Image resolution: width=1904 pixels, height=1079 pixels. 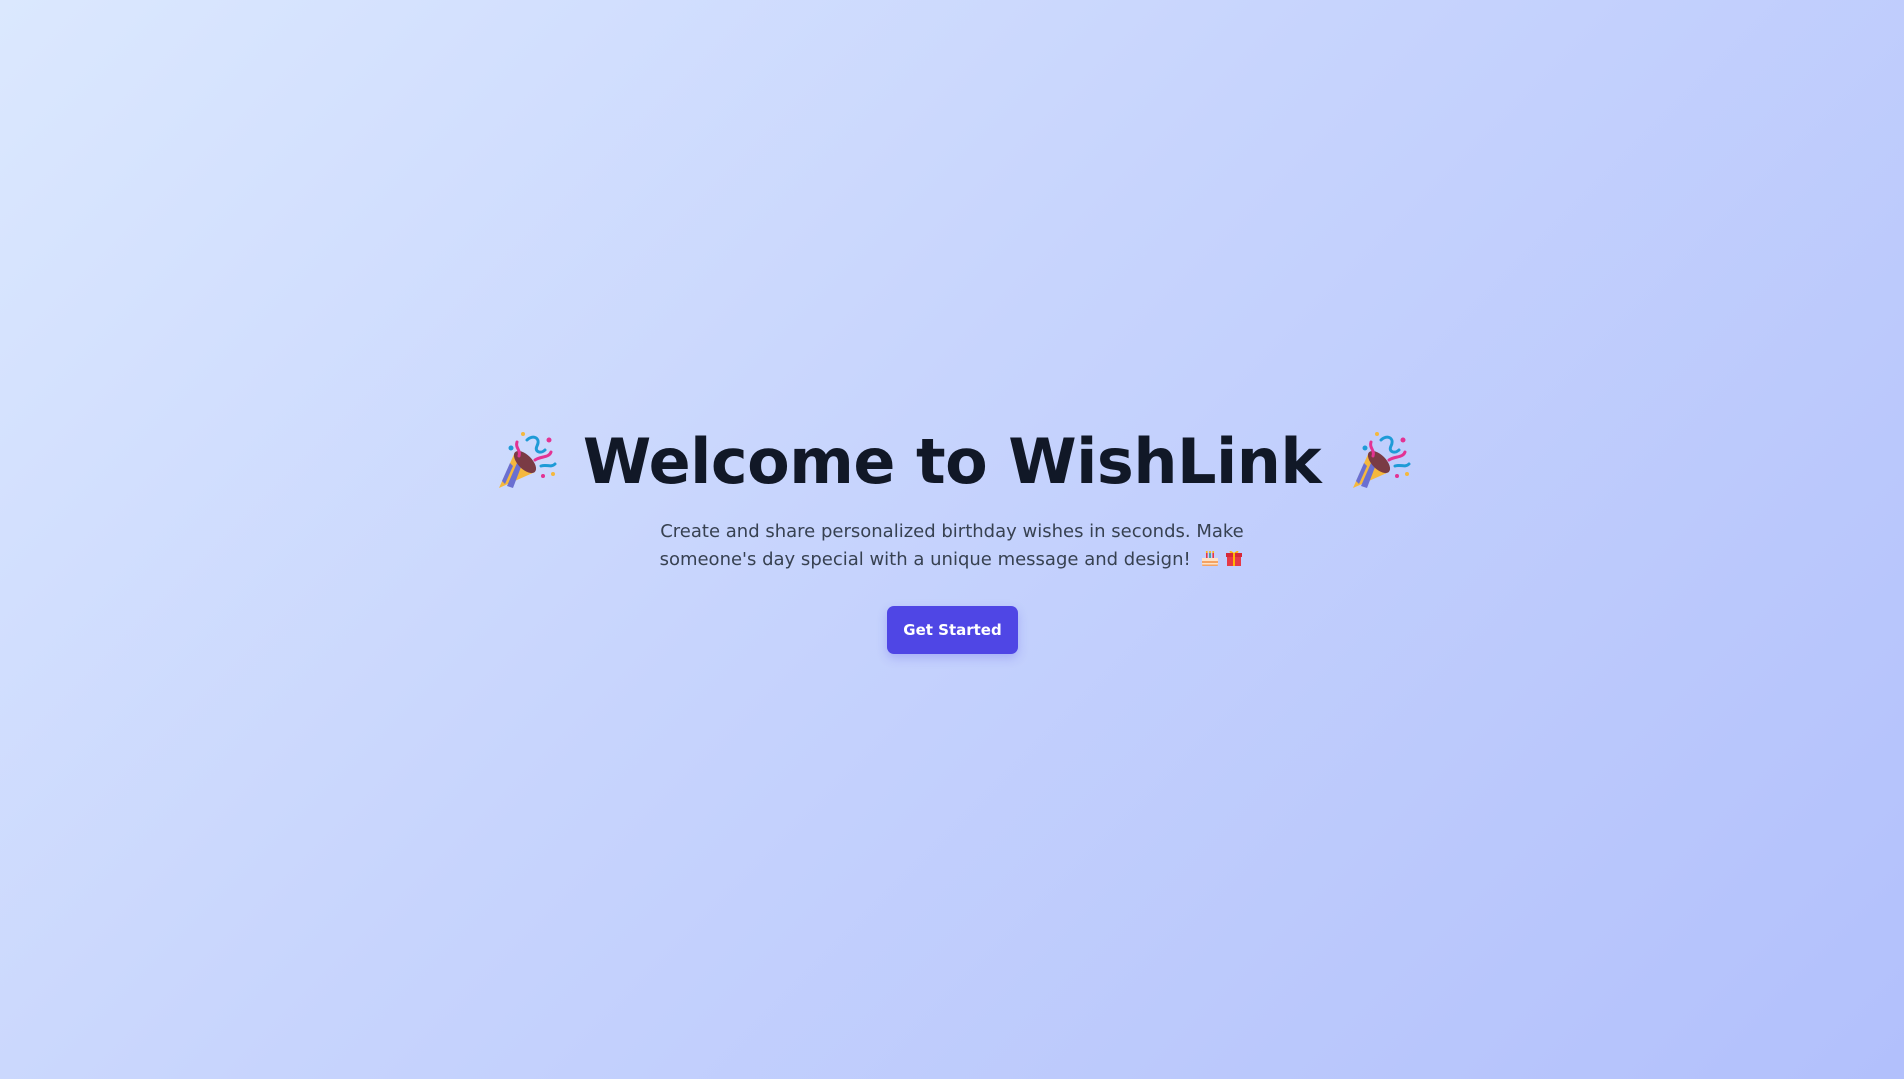 I want to click on birthday-cake-icon, so click(x=1210, y=558).